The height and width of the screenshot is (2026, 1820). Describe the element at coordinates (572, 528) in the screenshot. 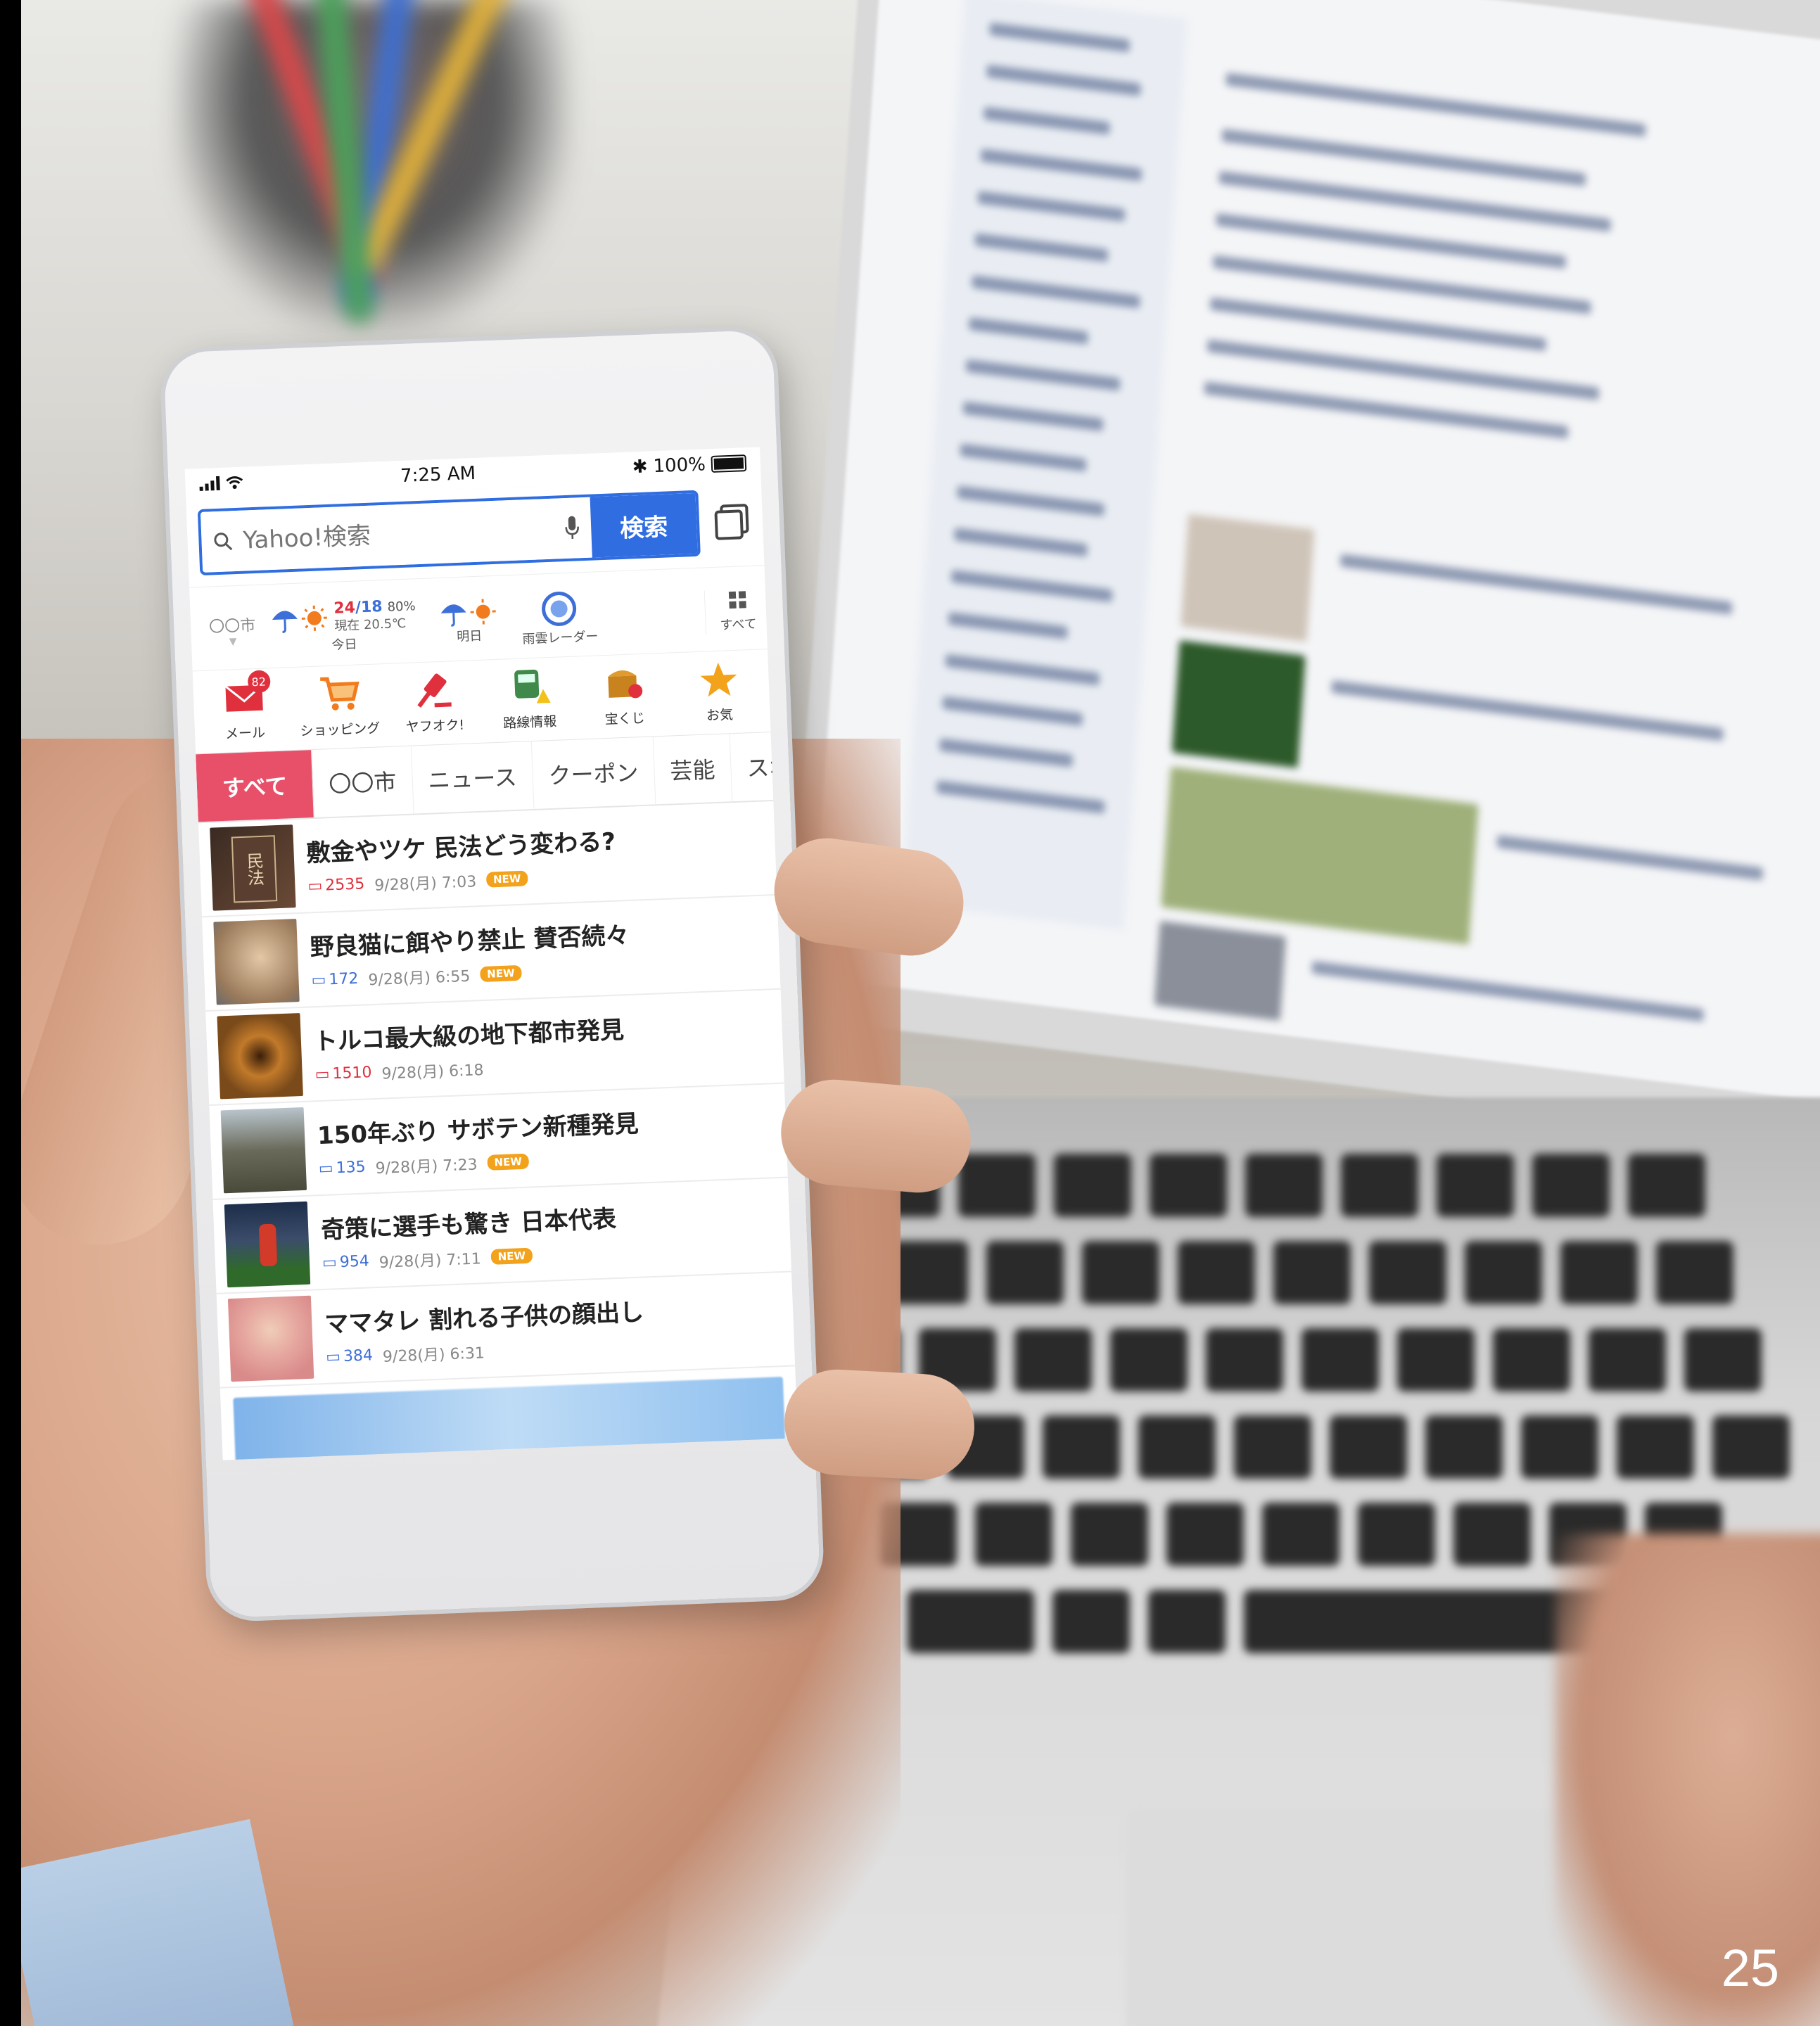

I see `microphone-icon` at that location.